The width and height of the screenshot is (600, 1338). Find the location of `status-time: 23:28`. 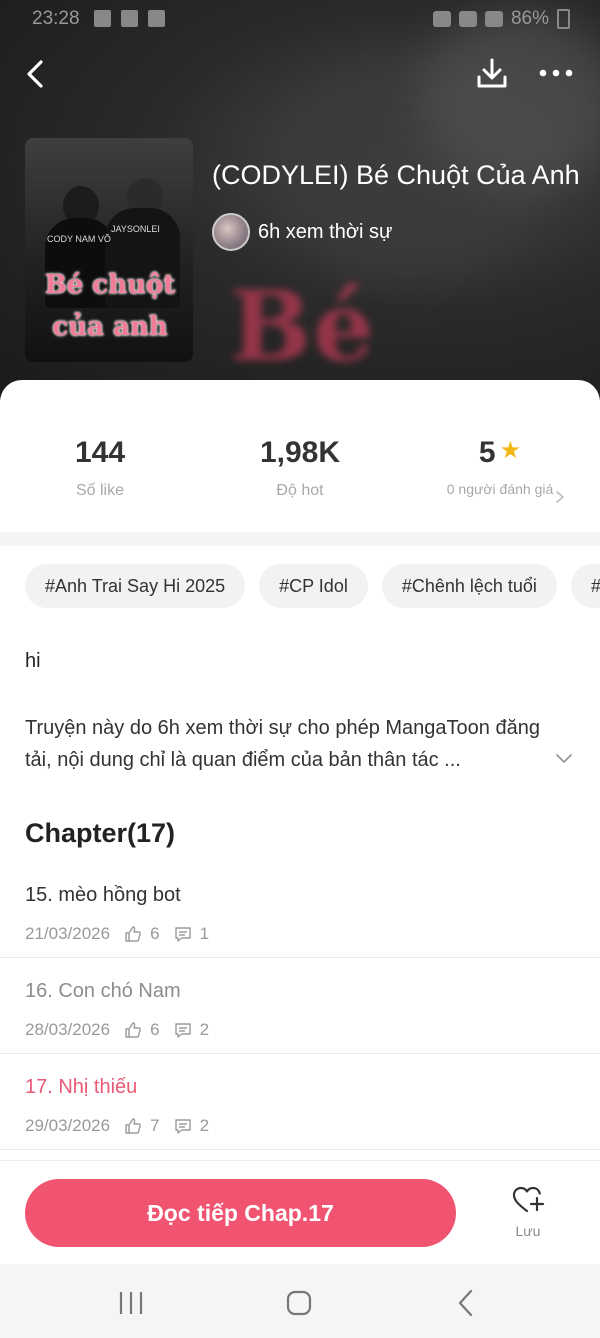

status-time: 23:28 is located at coordinates (56, 18).